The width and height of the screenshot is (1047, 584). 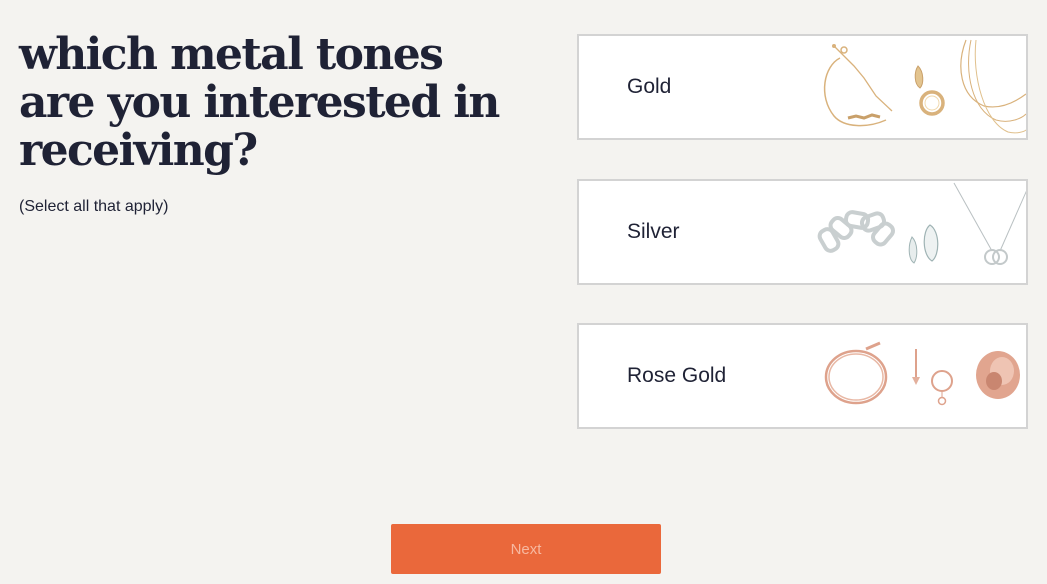 I want to click on silver-jewelry-image, so click(x=921, y=223).